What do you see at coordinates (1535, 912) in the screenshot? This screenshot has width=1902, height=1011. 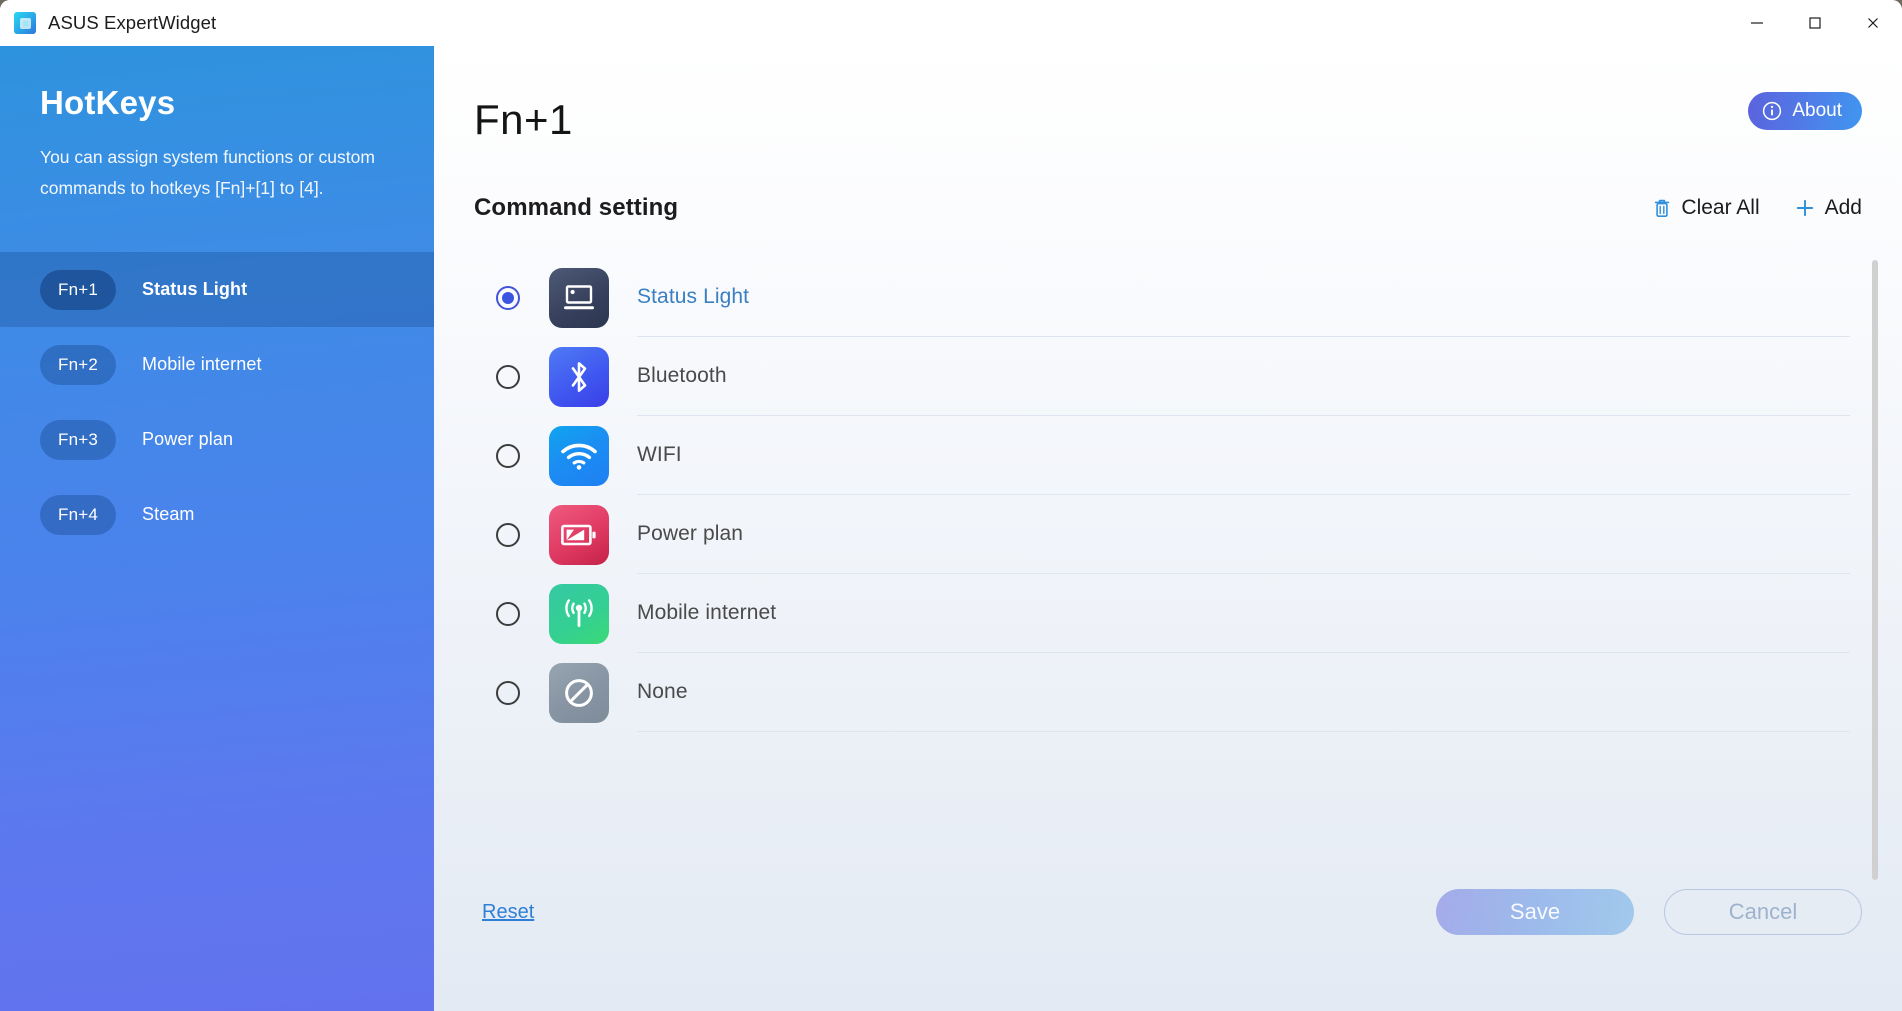 I see `save-button: Save` at bounding box center [1535, 912].